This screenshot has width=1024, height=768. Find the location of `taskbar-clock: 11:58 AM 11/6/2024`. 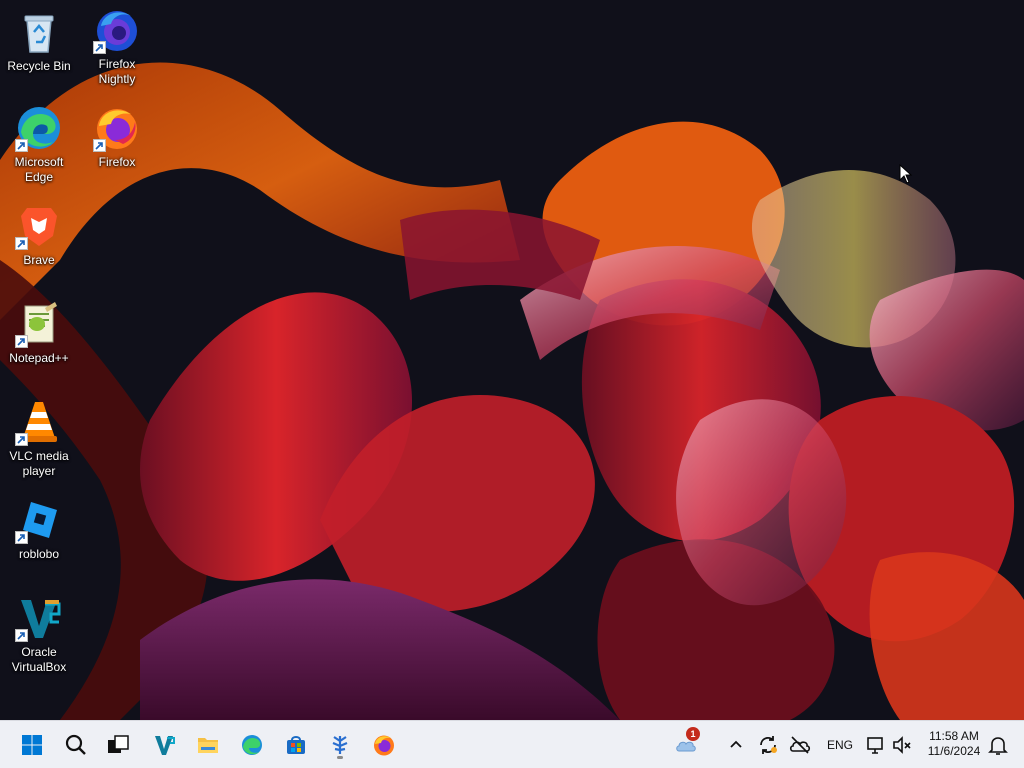

taskbar-clock: 11:58 AM 11/6/2024 is located at coordinates (954, 744).